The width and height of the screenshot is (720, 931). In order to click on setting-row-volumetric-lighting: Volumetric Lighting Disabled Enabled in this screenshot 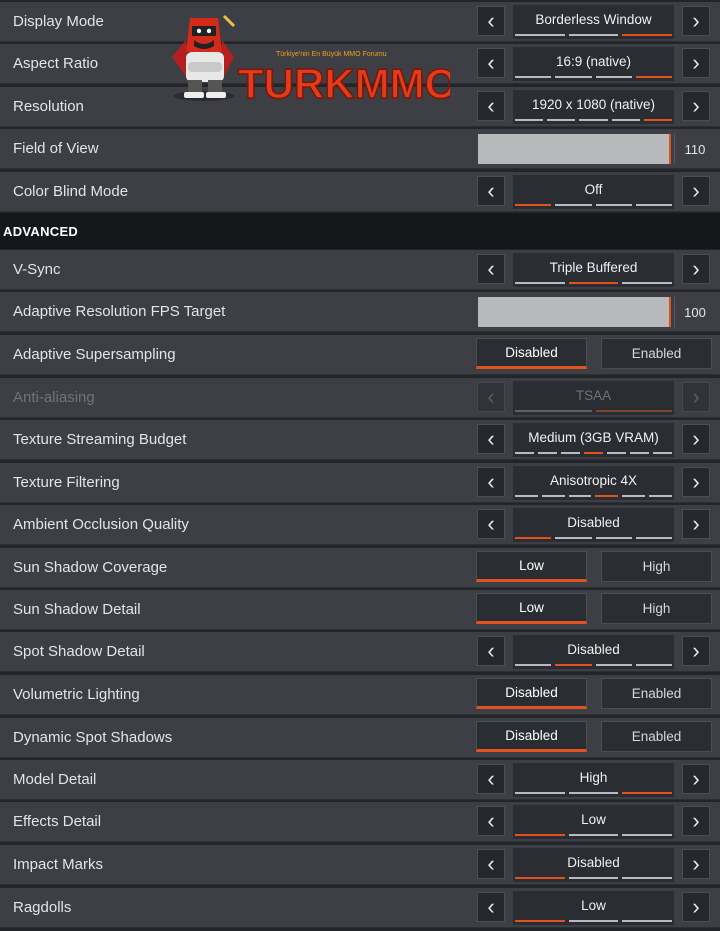, I will do `click(360, 695)`.